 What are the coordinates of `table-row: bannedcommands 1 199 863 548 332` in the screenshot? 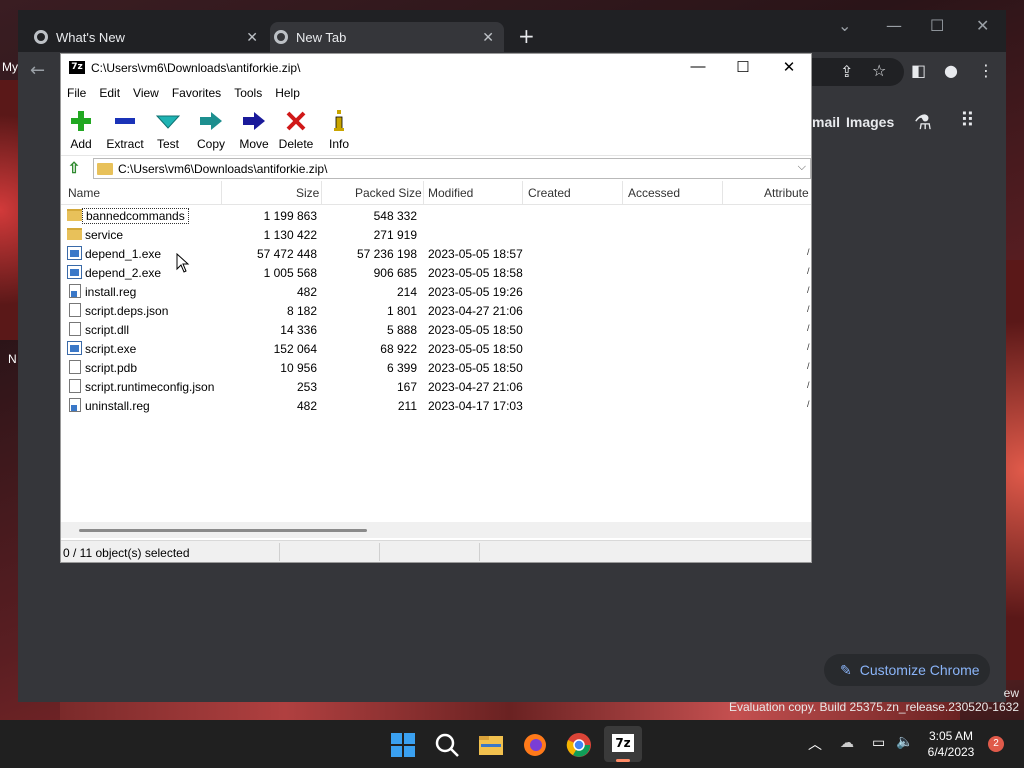 It's located at (436, 215).